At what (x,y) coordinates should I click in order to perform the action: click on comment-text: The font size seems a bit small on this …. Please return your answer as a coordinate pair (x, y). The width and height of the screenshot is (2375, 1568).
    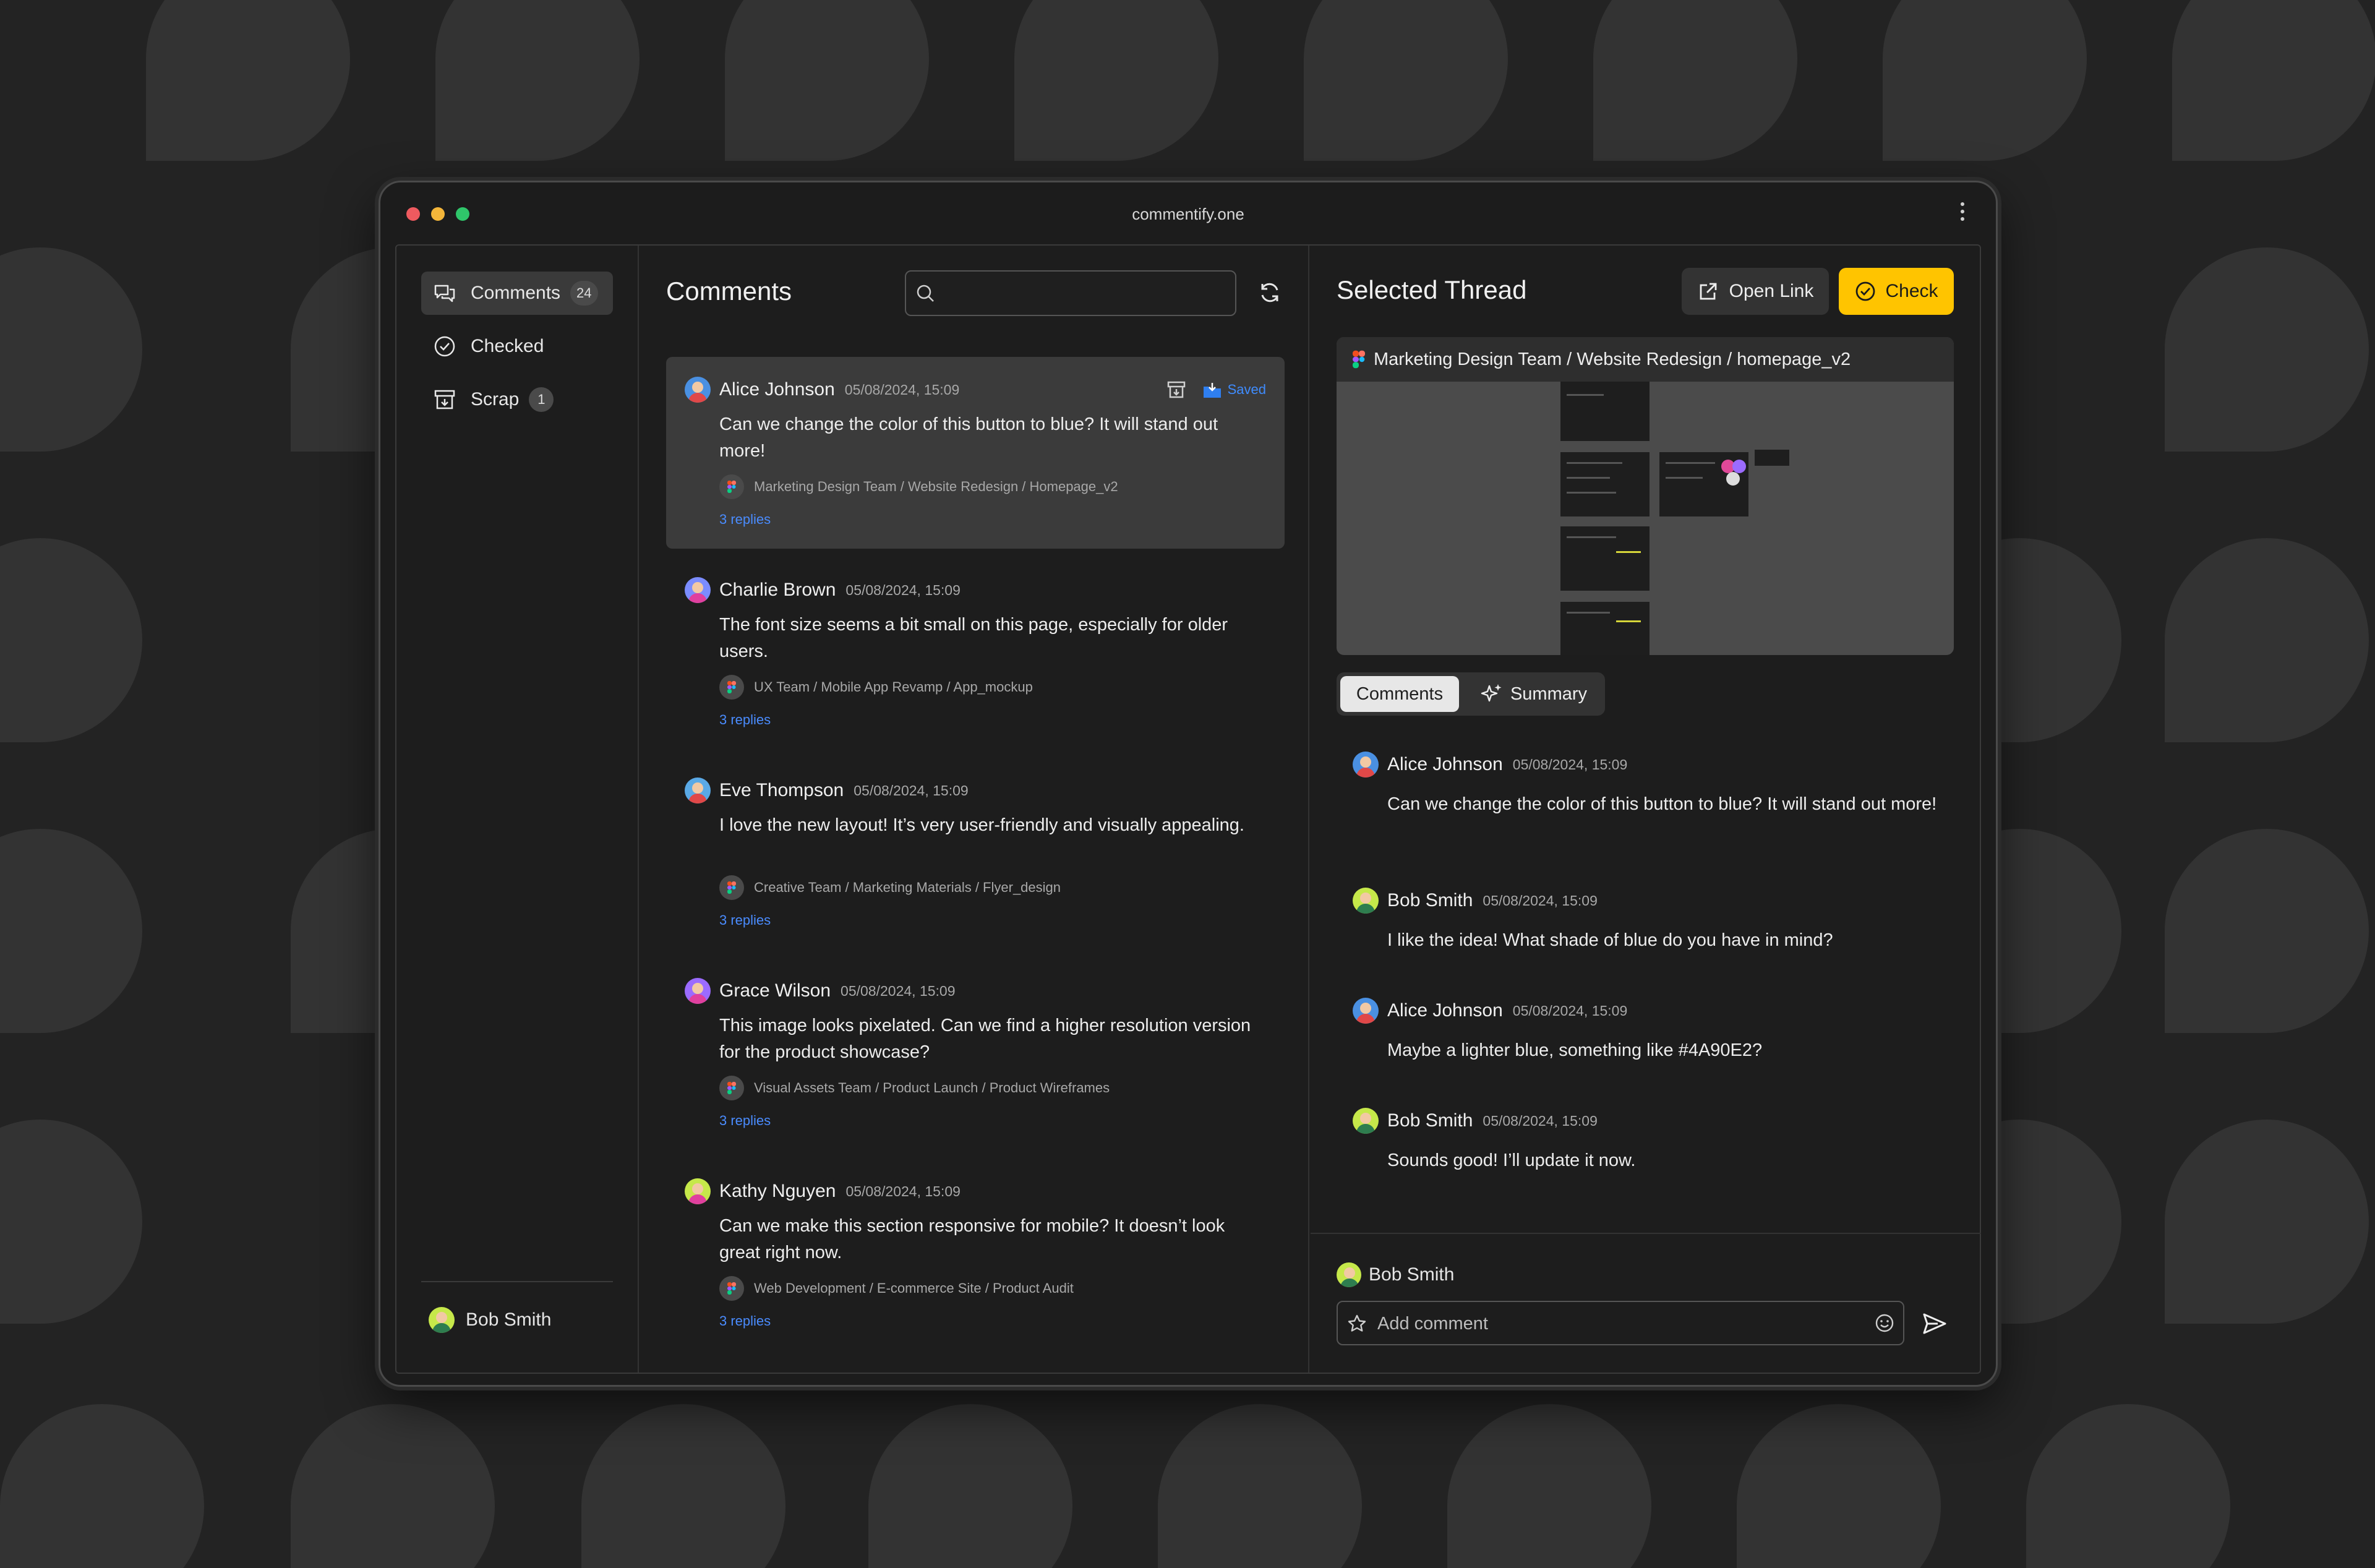
    Looking at the image, I should click on (974, 638).